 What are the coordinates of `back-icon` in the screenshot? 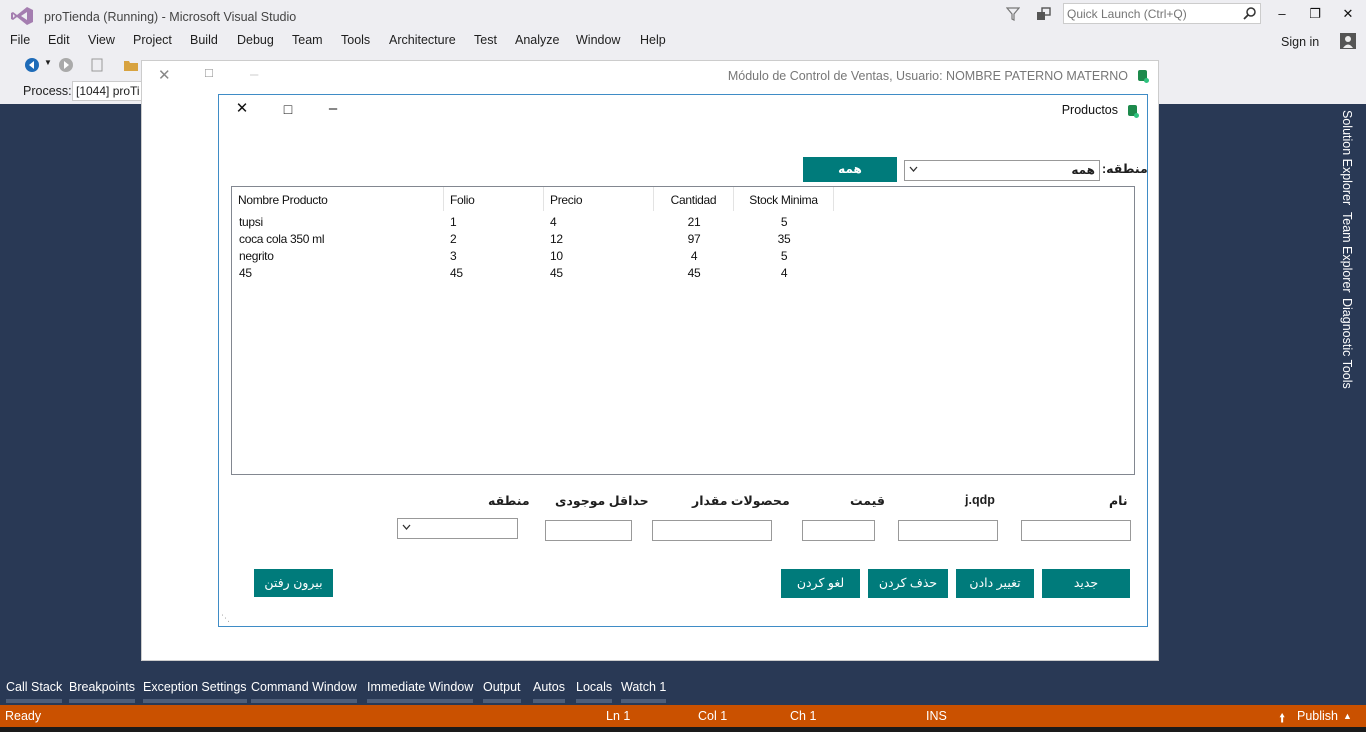 It's located at (32, 65).